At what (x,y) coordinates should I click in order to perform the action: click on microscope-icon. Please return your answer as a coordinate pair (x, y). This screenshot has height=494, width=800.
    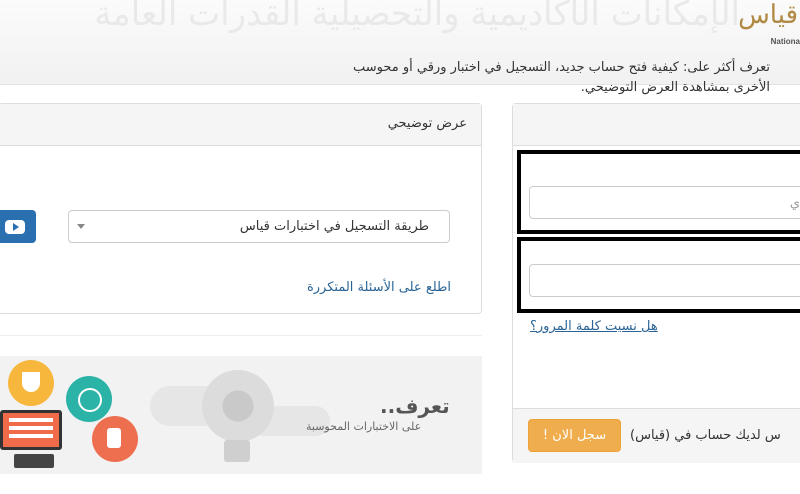
    Looking at the image, I should click on (115, 439).